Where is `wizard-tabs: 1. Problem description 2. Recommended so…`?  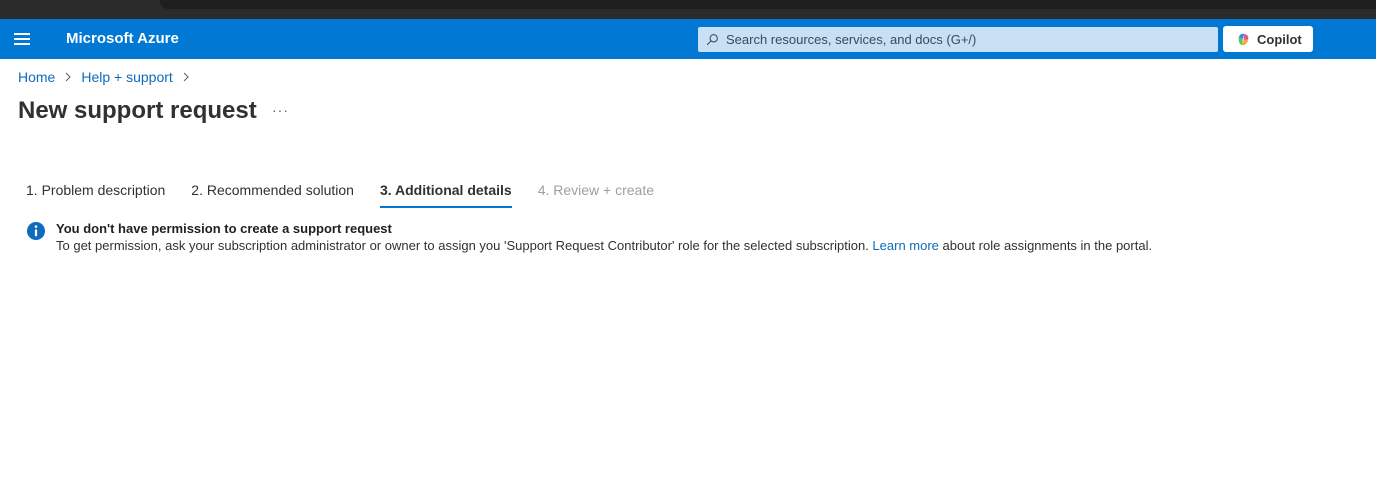
wizard-tabs: 1. Problem description 2. Recommended so… is located at coordinates (353, 194).